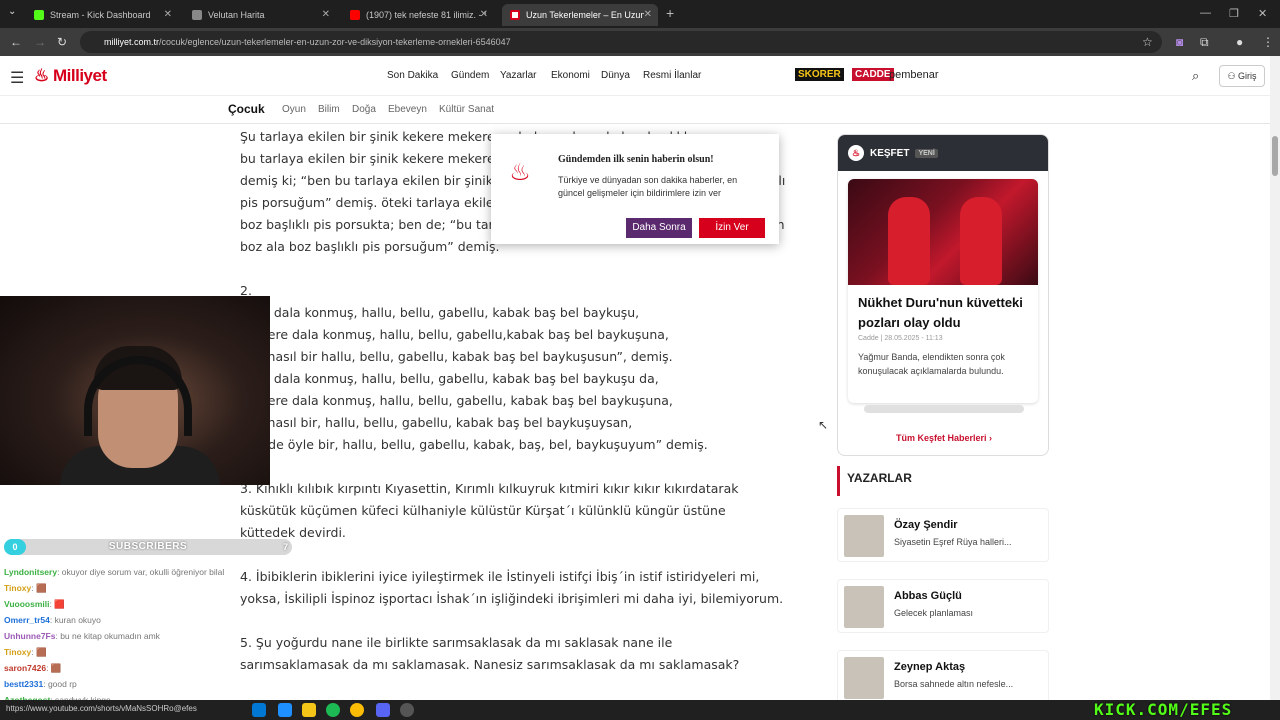  What do you see at coordinates (407, 109) in the screenshot?
I see `subnav-ebeveyn: Ebeveyn` at bounding box center [407, 109].